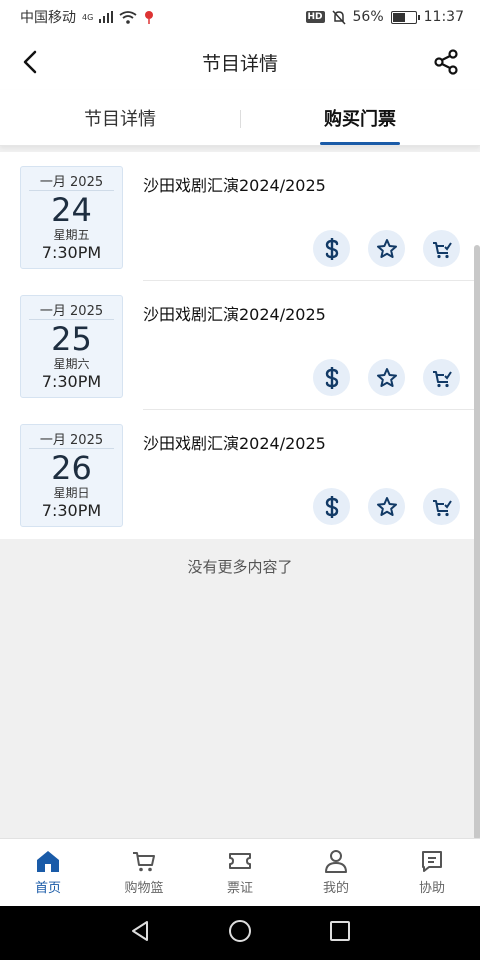  I want to click on battery-icon, so click(405, 17).